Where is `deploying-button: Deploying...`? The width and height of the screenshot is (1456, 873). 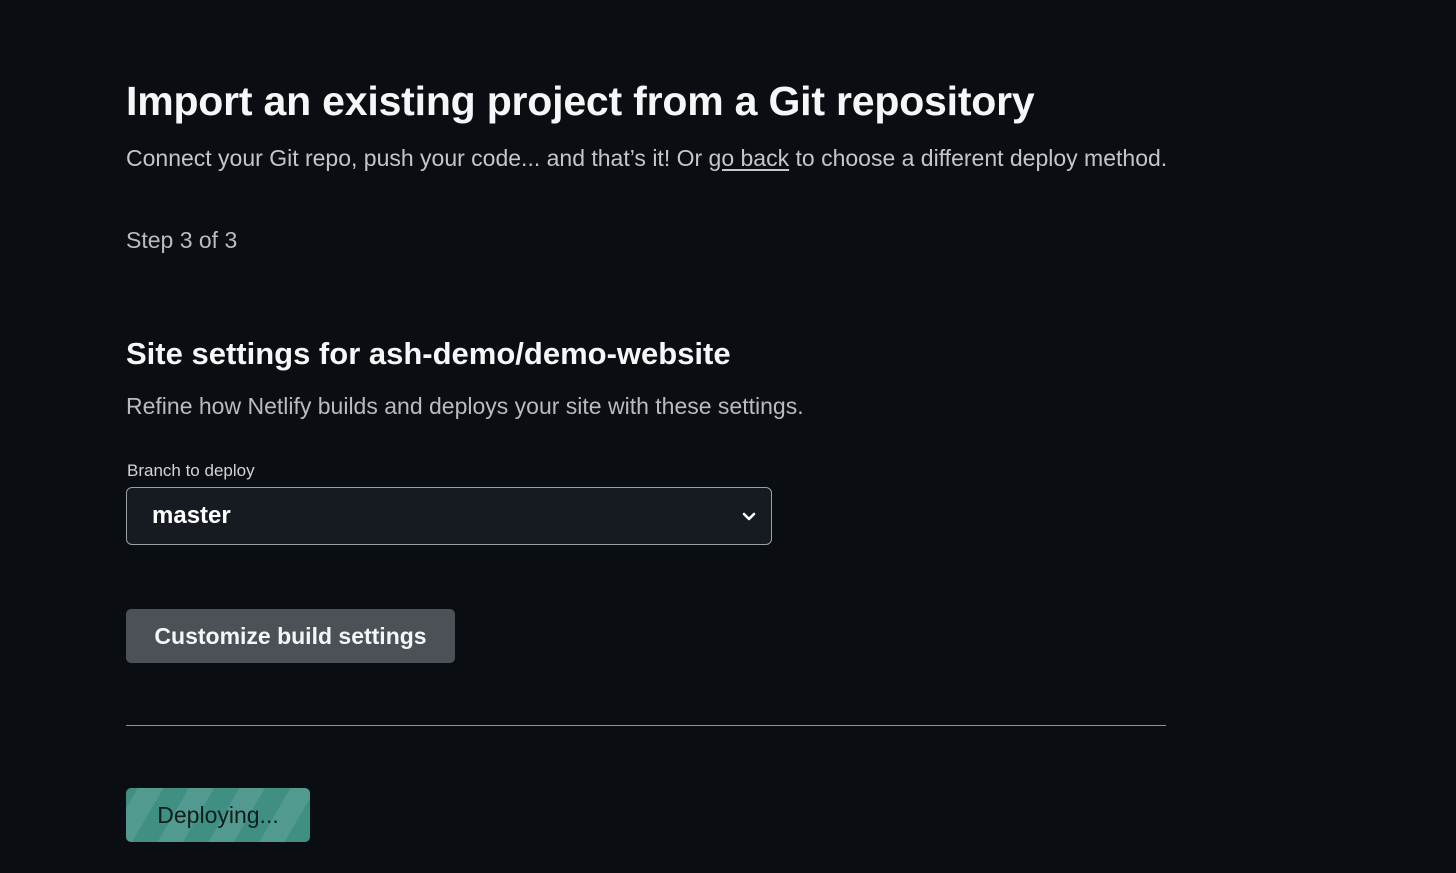 deploying-button: Deploying... is located at coordinates (218, 815).